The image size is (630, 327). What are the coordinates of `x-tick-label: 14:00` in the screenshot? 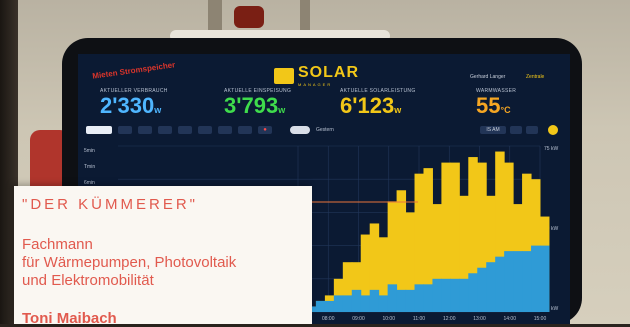 It's located at (509, 319).